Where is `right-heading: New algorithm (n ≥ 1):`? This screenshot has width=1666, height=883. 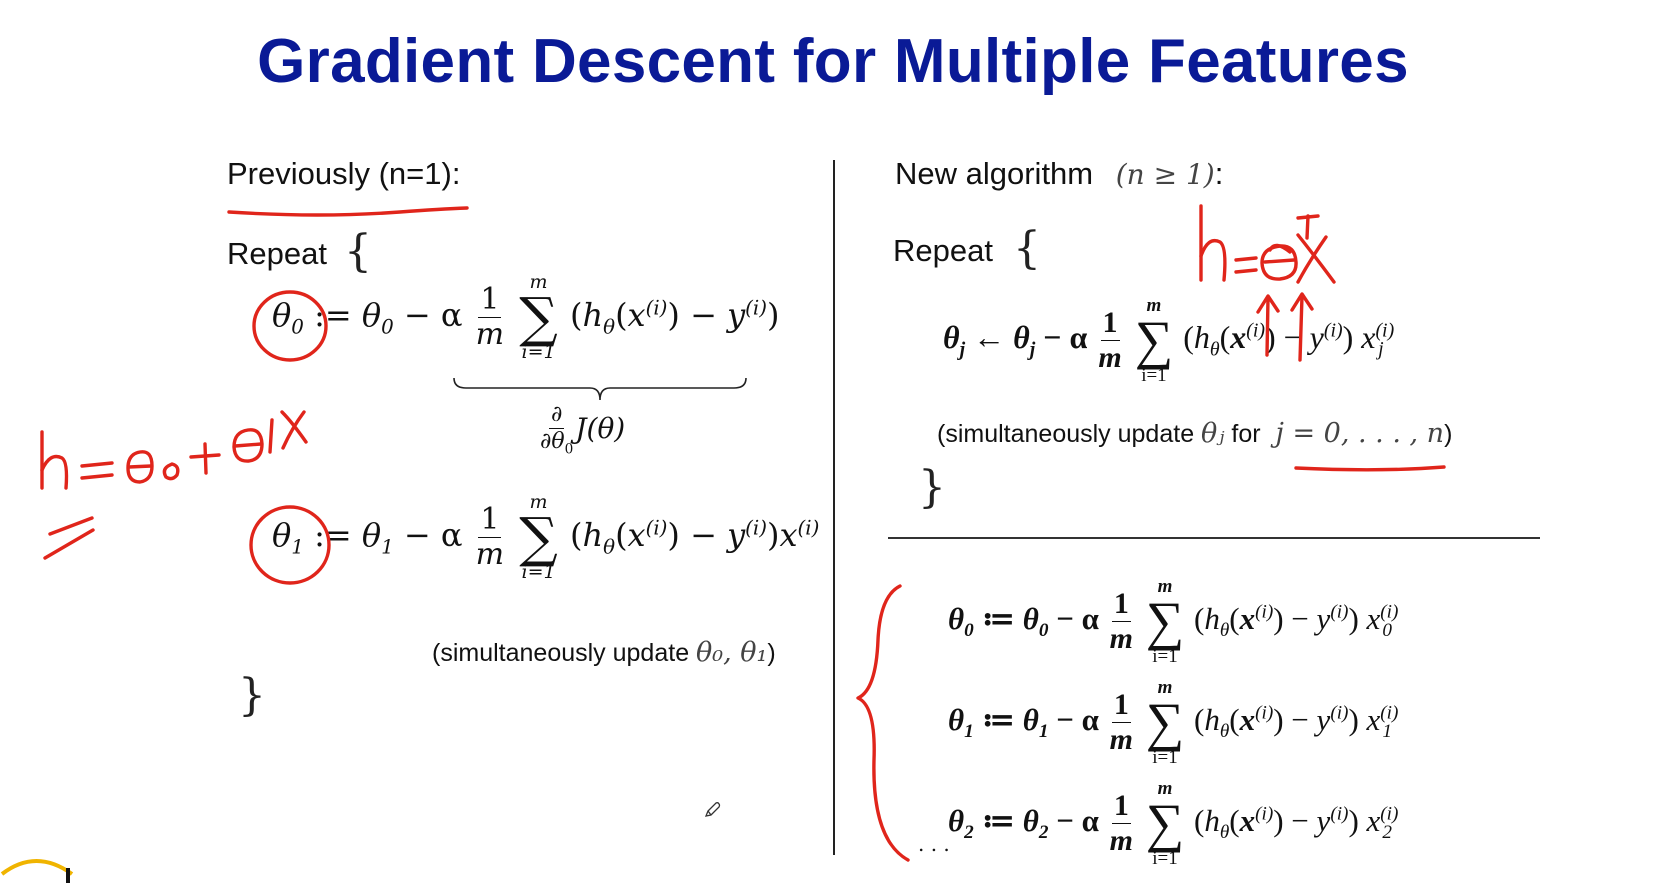 right-heading: New algorithm (n ≥ 1): is located at coordinates (1059, 173).